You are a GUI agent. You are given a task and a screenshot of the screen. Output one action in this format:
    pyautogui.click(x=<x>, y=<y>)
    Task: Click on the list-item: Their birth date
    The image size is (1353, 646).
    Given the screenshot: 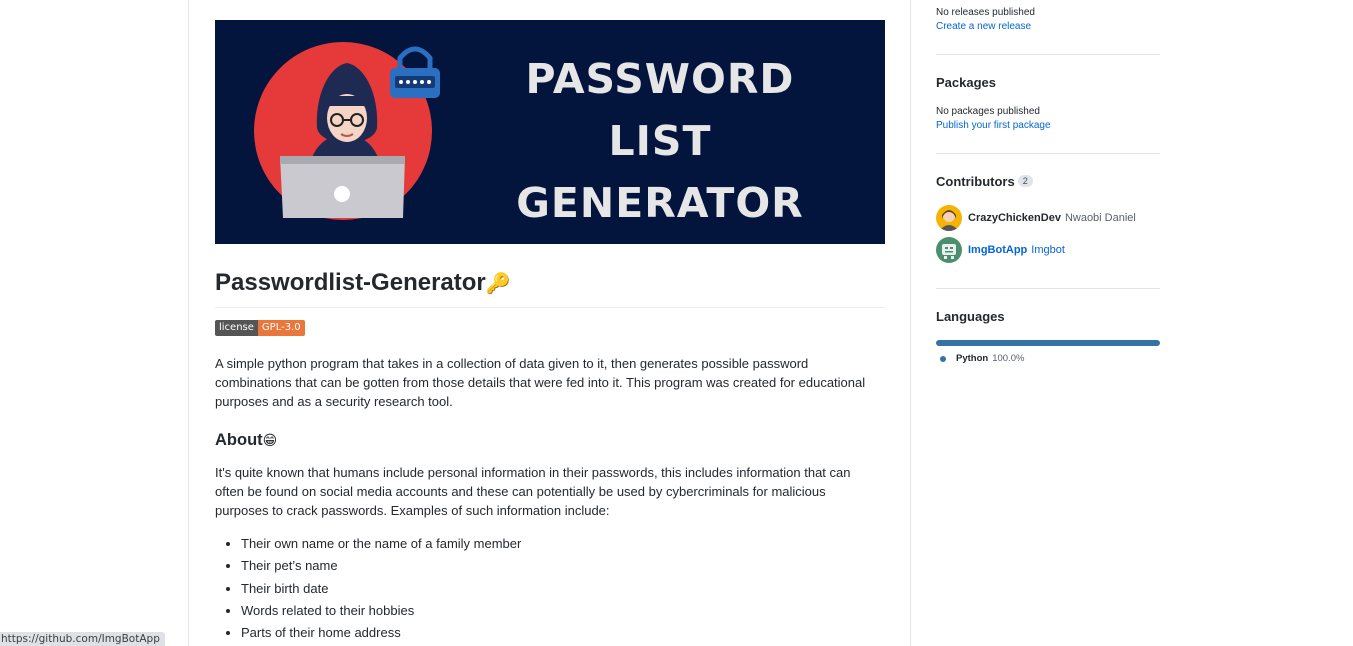 What is the action you would take?
    pyautogui.click(x=381, y=589)
    